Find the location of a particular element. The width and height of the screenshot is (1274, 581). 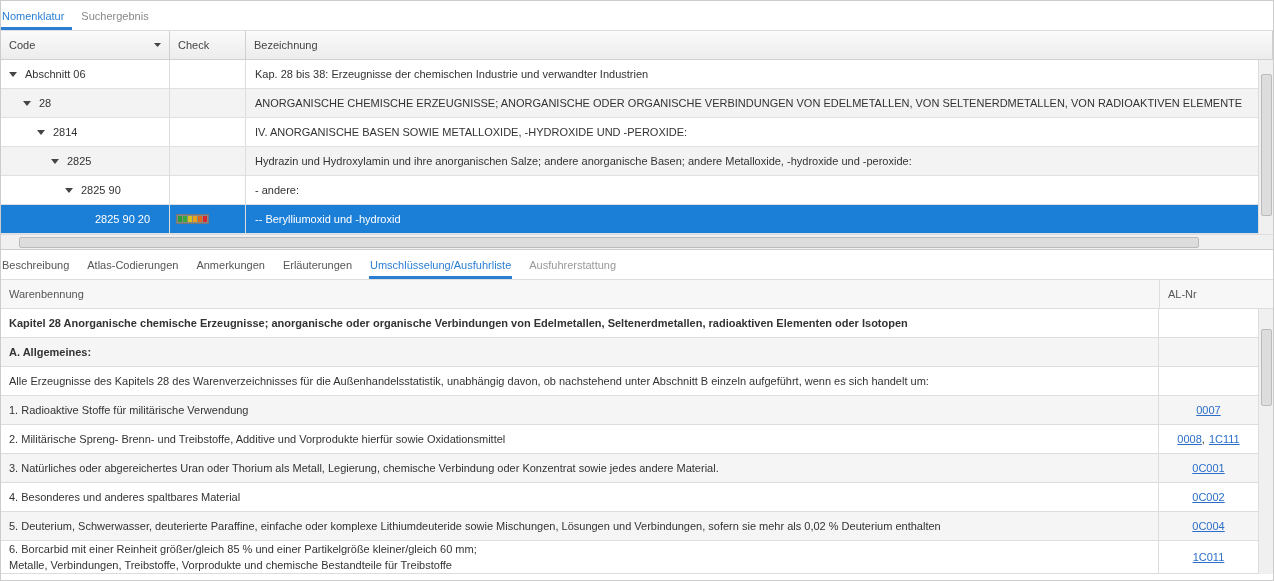

tab: Beschreibung is located at coordinates (36, 264).